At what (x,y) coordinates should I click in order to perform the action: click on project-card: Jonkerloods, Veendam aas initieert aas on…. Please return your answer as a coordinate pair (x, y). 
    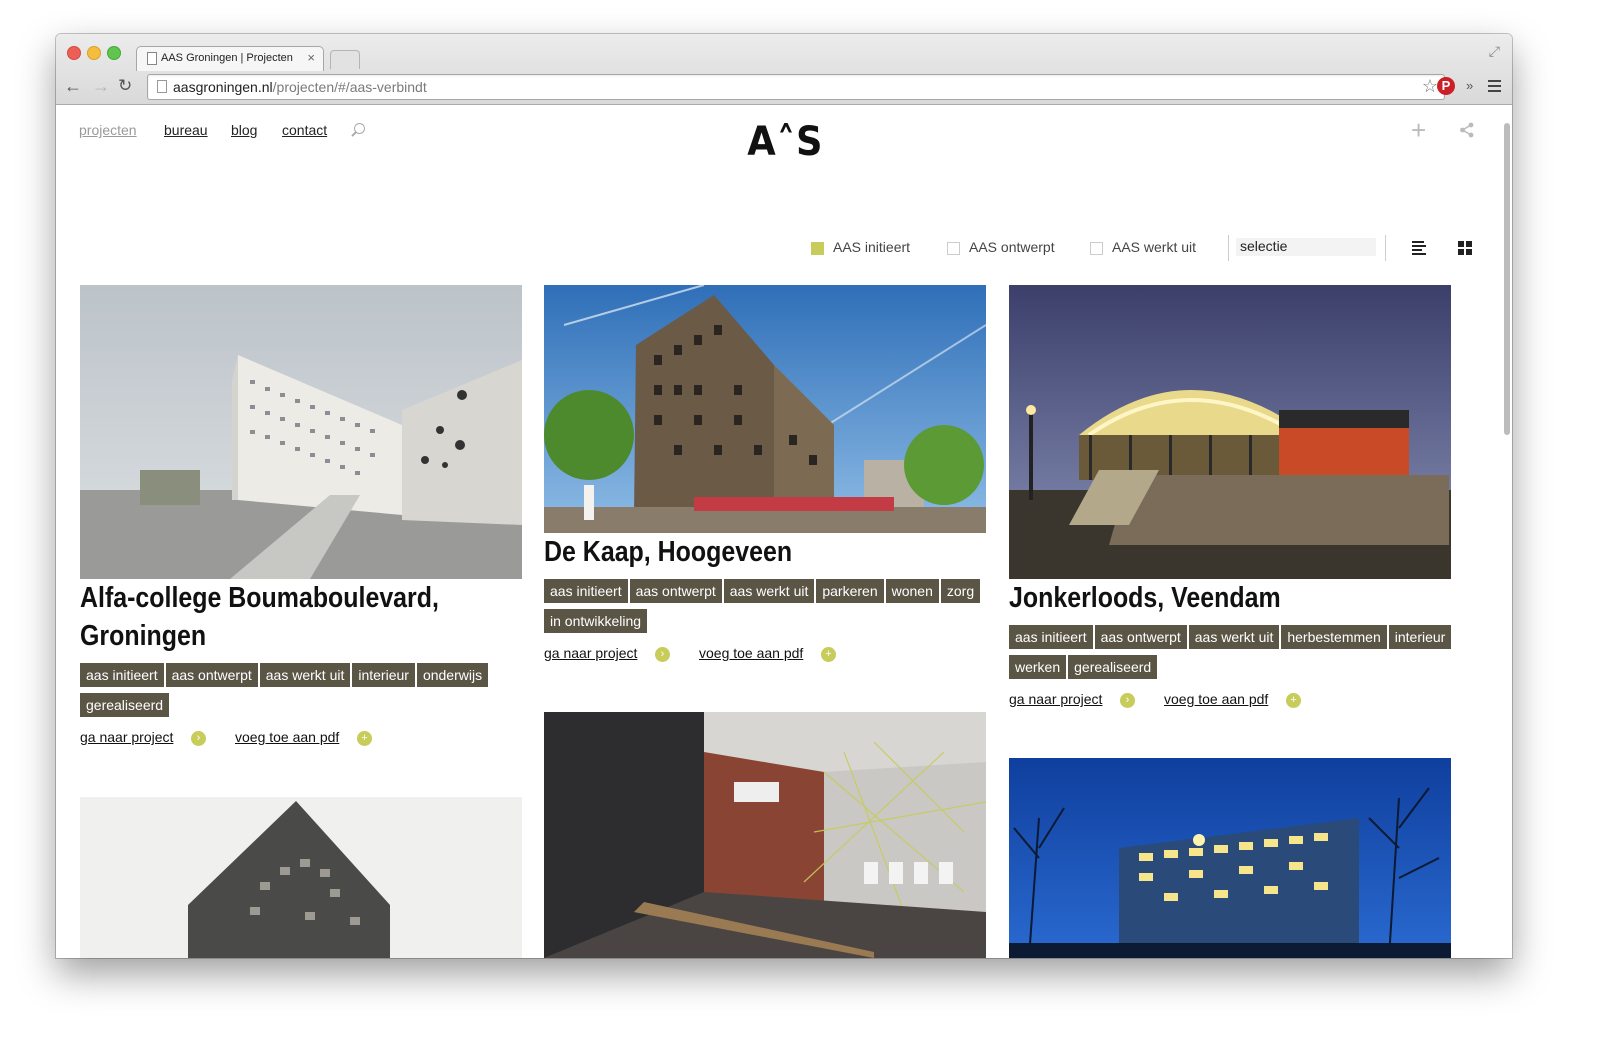
    Looking at the image, I should click on (1231, 498).